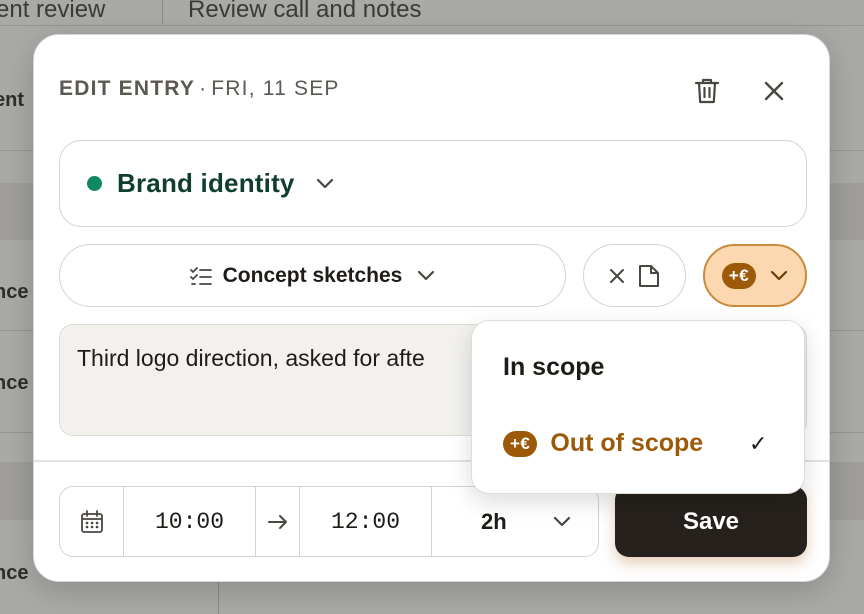 The width and height of the screenshot is (864, 614). What do you see at coordinates (200, 275) in the screenshot?
I see `checklist-icon` at bounding box center [200, 275].